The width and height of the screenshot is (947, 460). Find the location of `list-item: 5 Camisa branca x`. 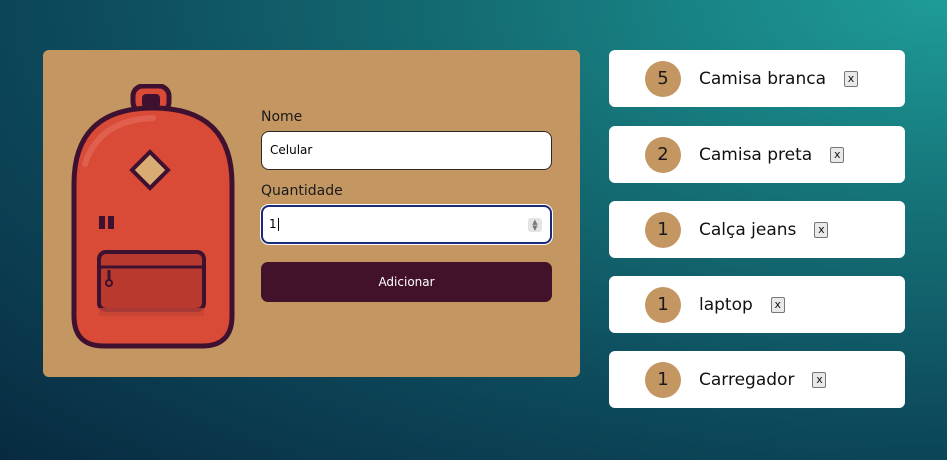

list-item: 5 Camisa branca x is located at coordinates (757, 78).